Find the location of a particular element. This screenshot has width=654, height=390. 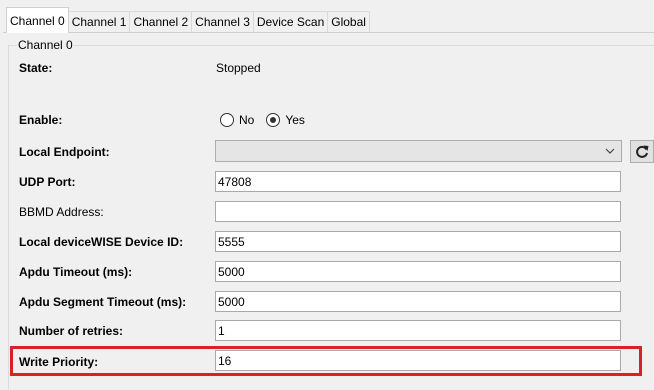

enable-yes-radio is located at coordinates (273, 120).